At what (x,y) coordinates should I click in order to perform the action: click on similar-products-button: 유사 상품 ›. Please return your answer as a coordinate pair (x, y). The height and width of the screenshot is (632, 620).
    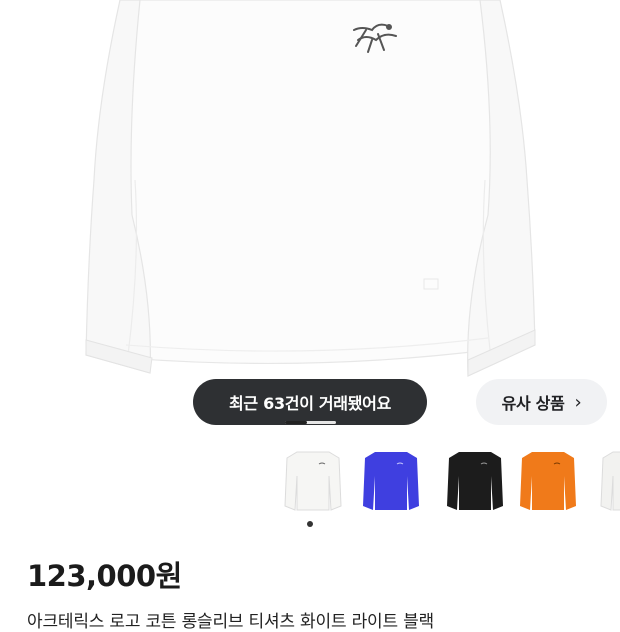
    Looking at the image, I should click on (541, 402).